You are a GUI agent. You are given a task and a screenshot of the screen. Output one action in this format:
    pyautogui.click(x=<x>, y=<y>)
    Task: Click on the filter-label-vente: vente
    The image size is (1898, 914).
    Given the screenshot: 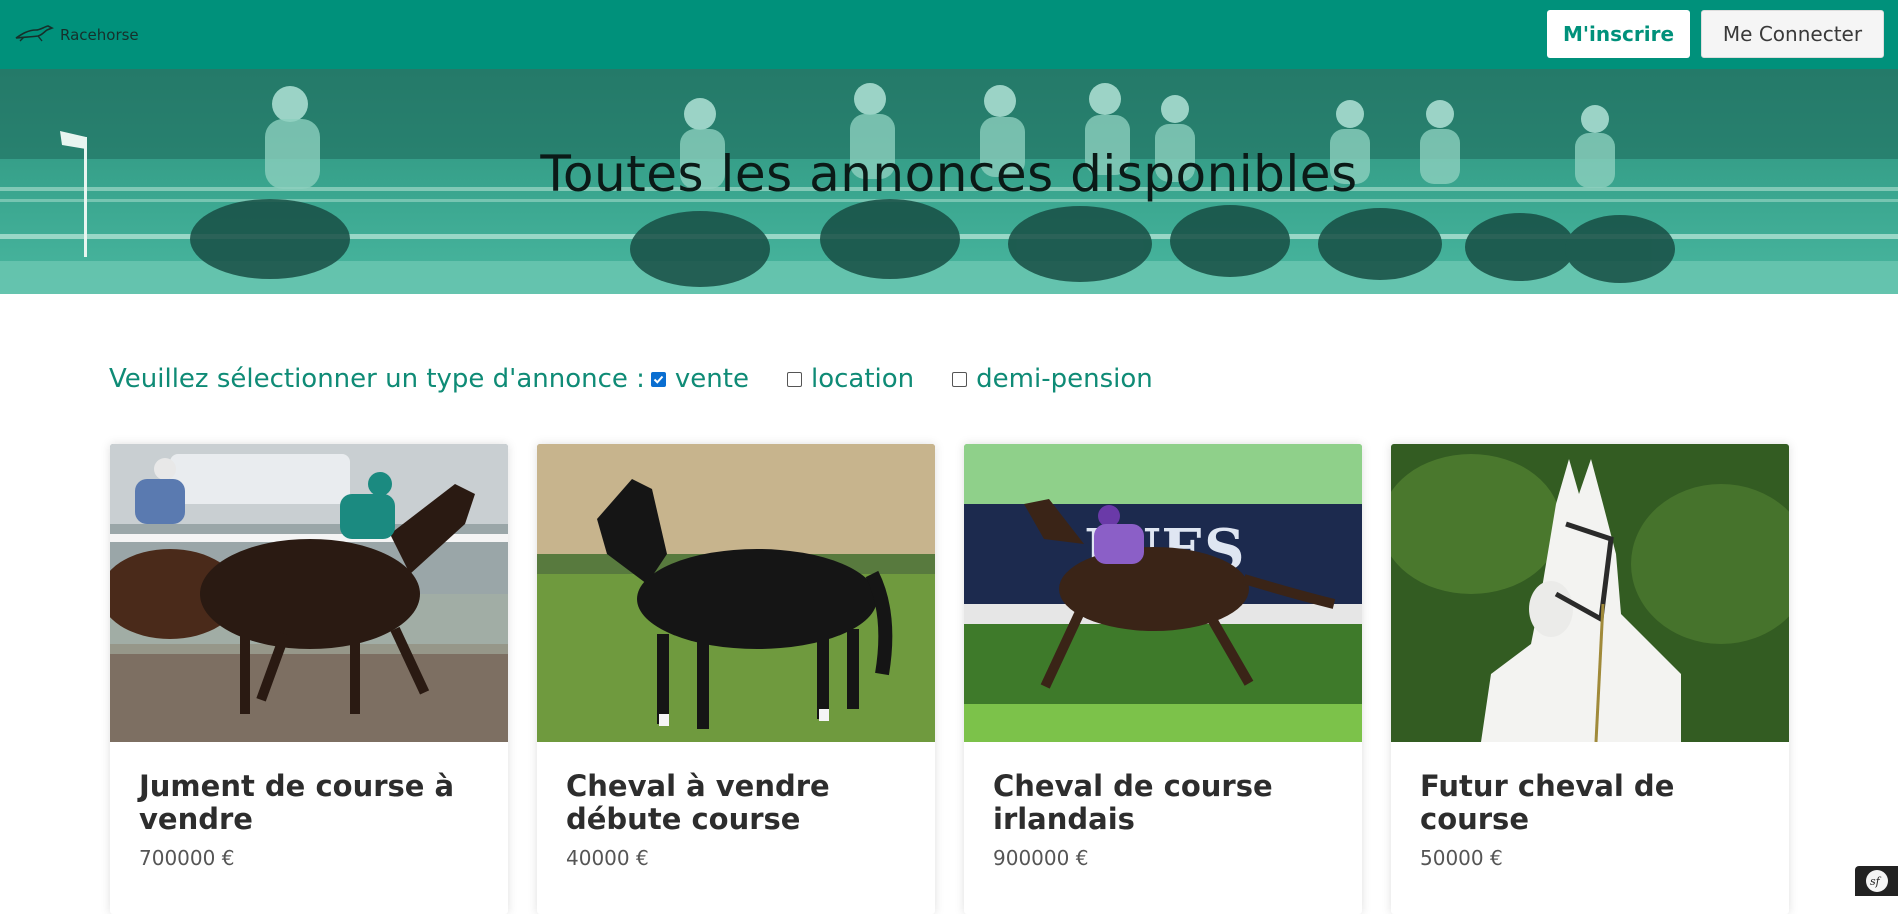 What is the action you would take?
    pyautogui.click(x=711, y=379)
    